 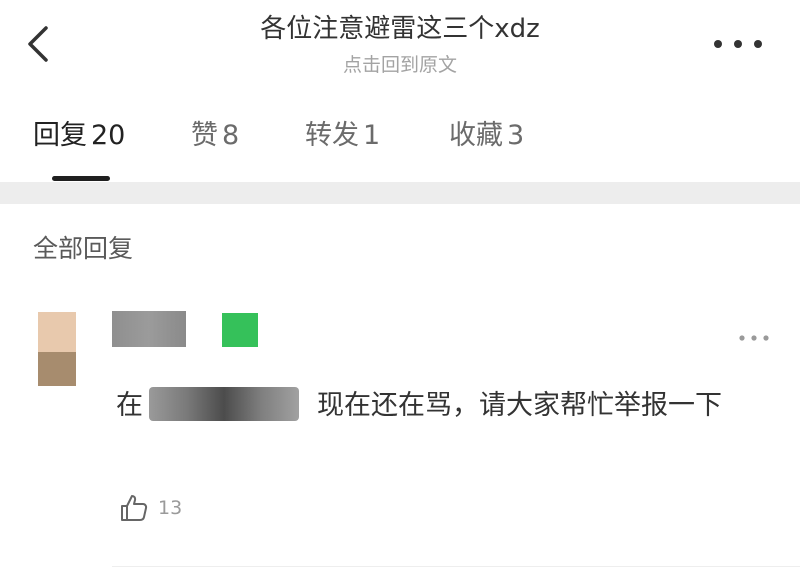 What do you see at coordinates (83, 248) in the screenshot?
I see `section-title: 全部回复` at bounding box center [83, 248].